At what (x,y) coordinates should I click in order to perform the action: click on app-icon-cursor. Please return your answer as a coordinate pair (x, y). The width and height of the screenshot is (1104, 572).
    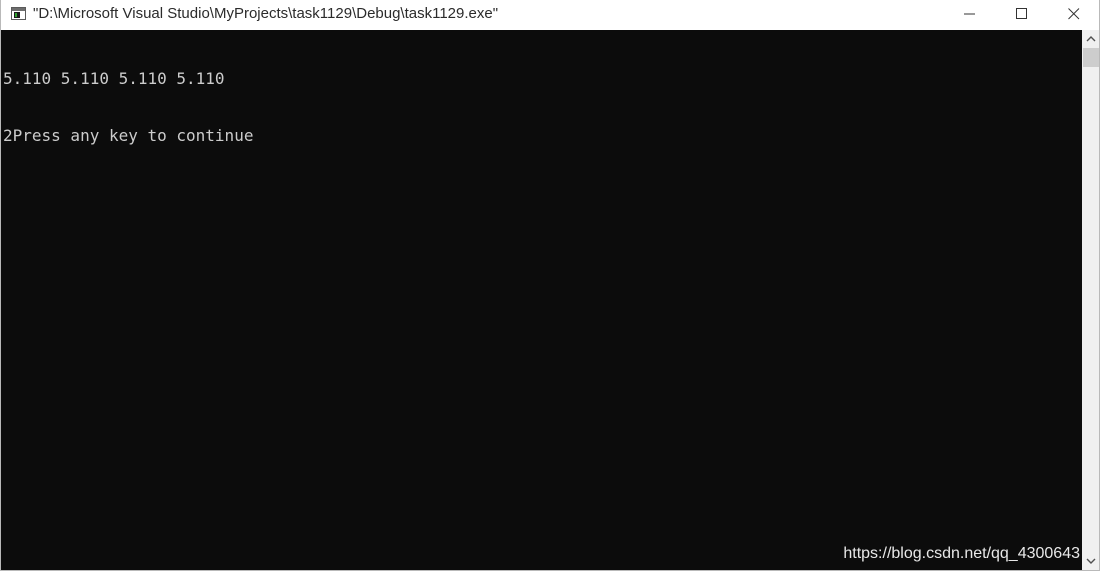
    Looking at the image, I should click on (16, 15).